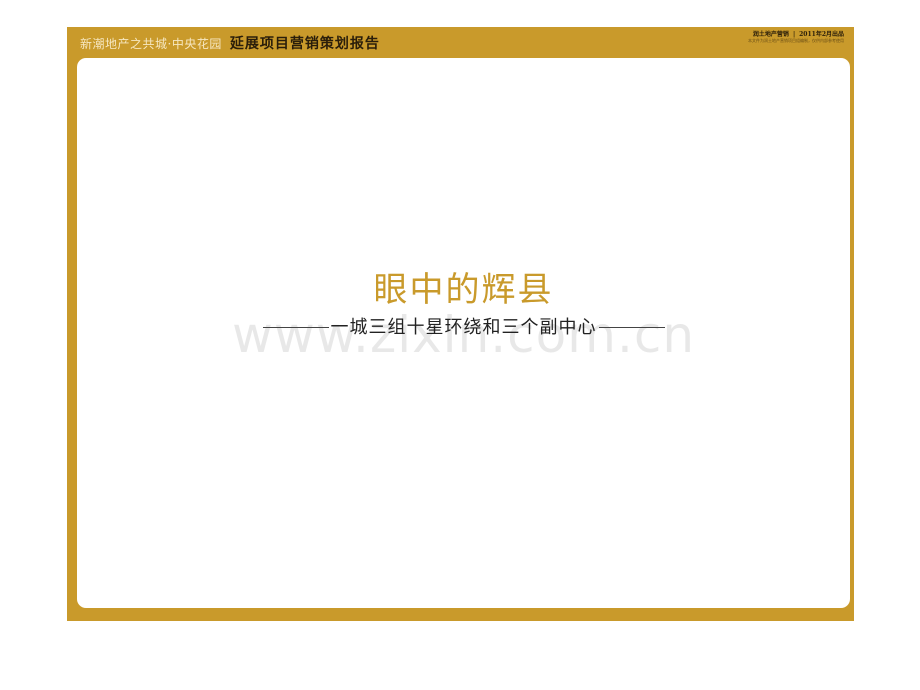  I want to click on slide-subtitle: 一城三组十星环绕和三个副中心, so click(463, 327).